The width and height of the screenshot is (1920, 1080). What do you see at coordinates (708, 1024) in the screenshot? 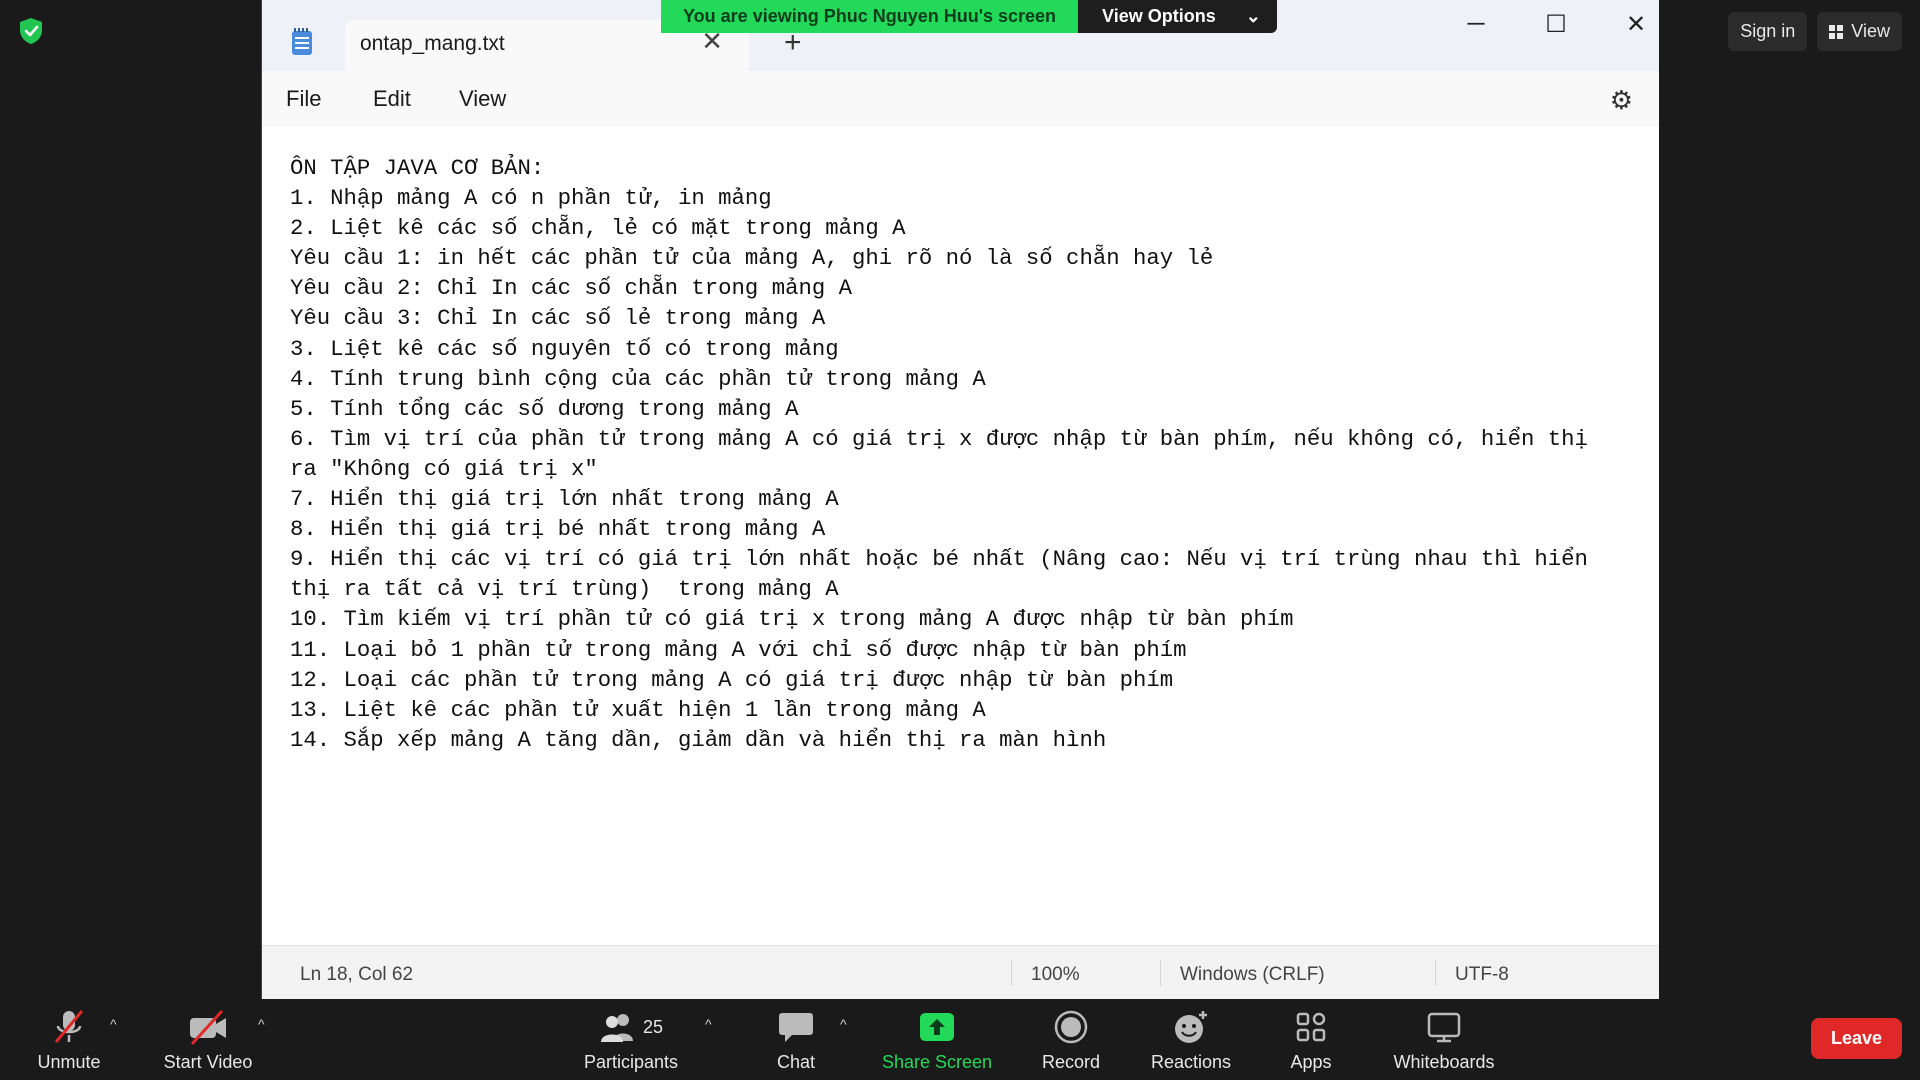
I see `participants-caret-icon: ^` at bounding box center [708, 1024].